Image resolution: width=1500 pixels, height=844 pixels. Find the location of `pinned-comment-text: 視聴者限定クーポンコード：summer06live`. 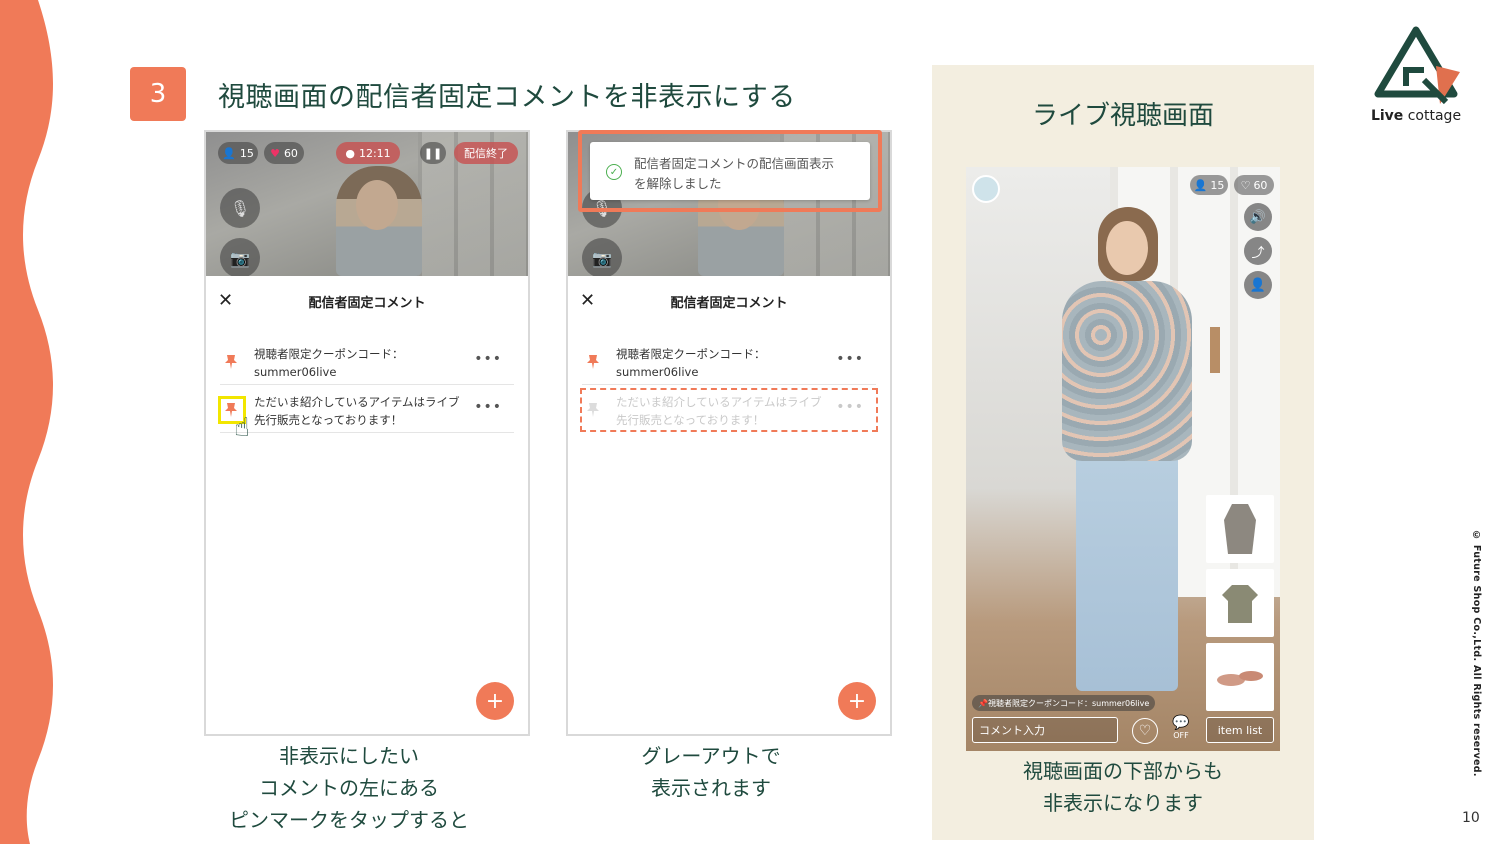

pinned-comment-text: 視聴者限定クーポンコード：summer06live is located at coordinates (1068, 703).